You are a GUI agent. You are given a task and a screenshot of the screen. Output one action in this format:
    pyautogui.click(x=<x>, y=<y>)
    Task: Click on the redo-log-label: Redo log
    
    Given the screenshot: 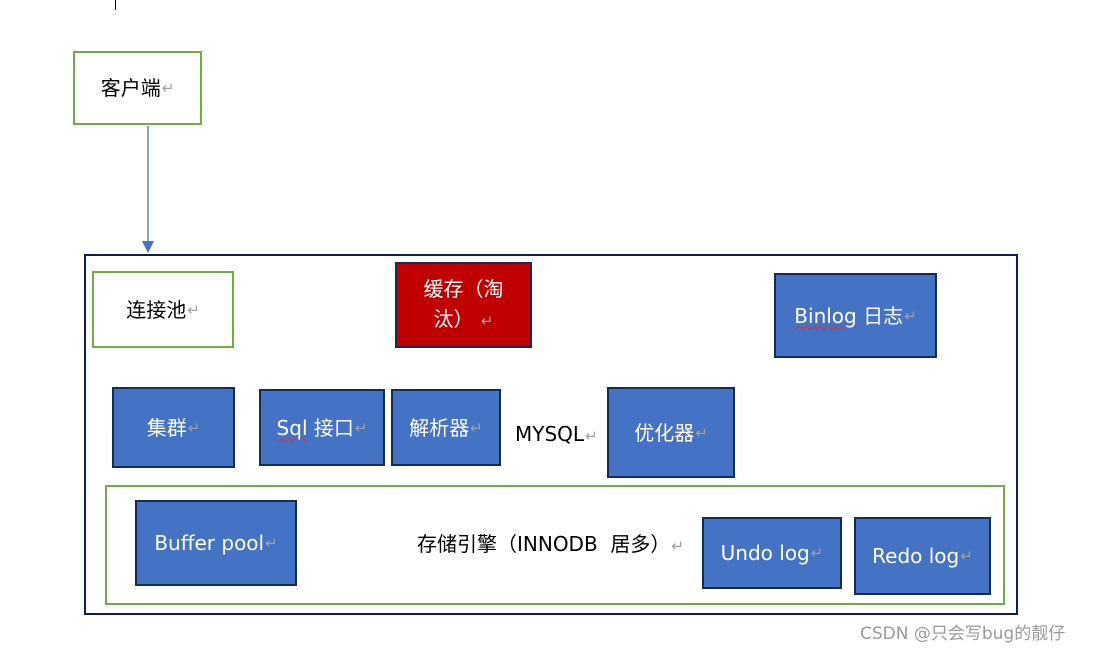 What is the action you would take?
    pyautogui.click(x=916, y=556)
    